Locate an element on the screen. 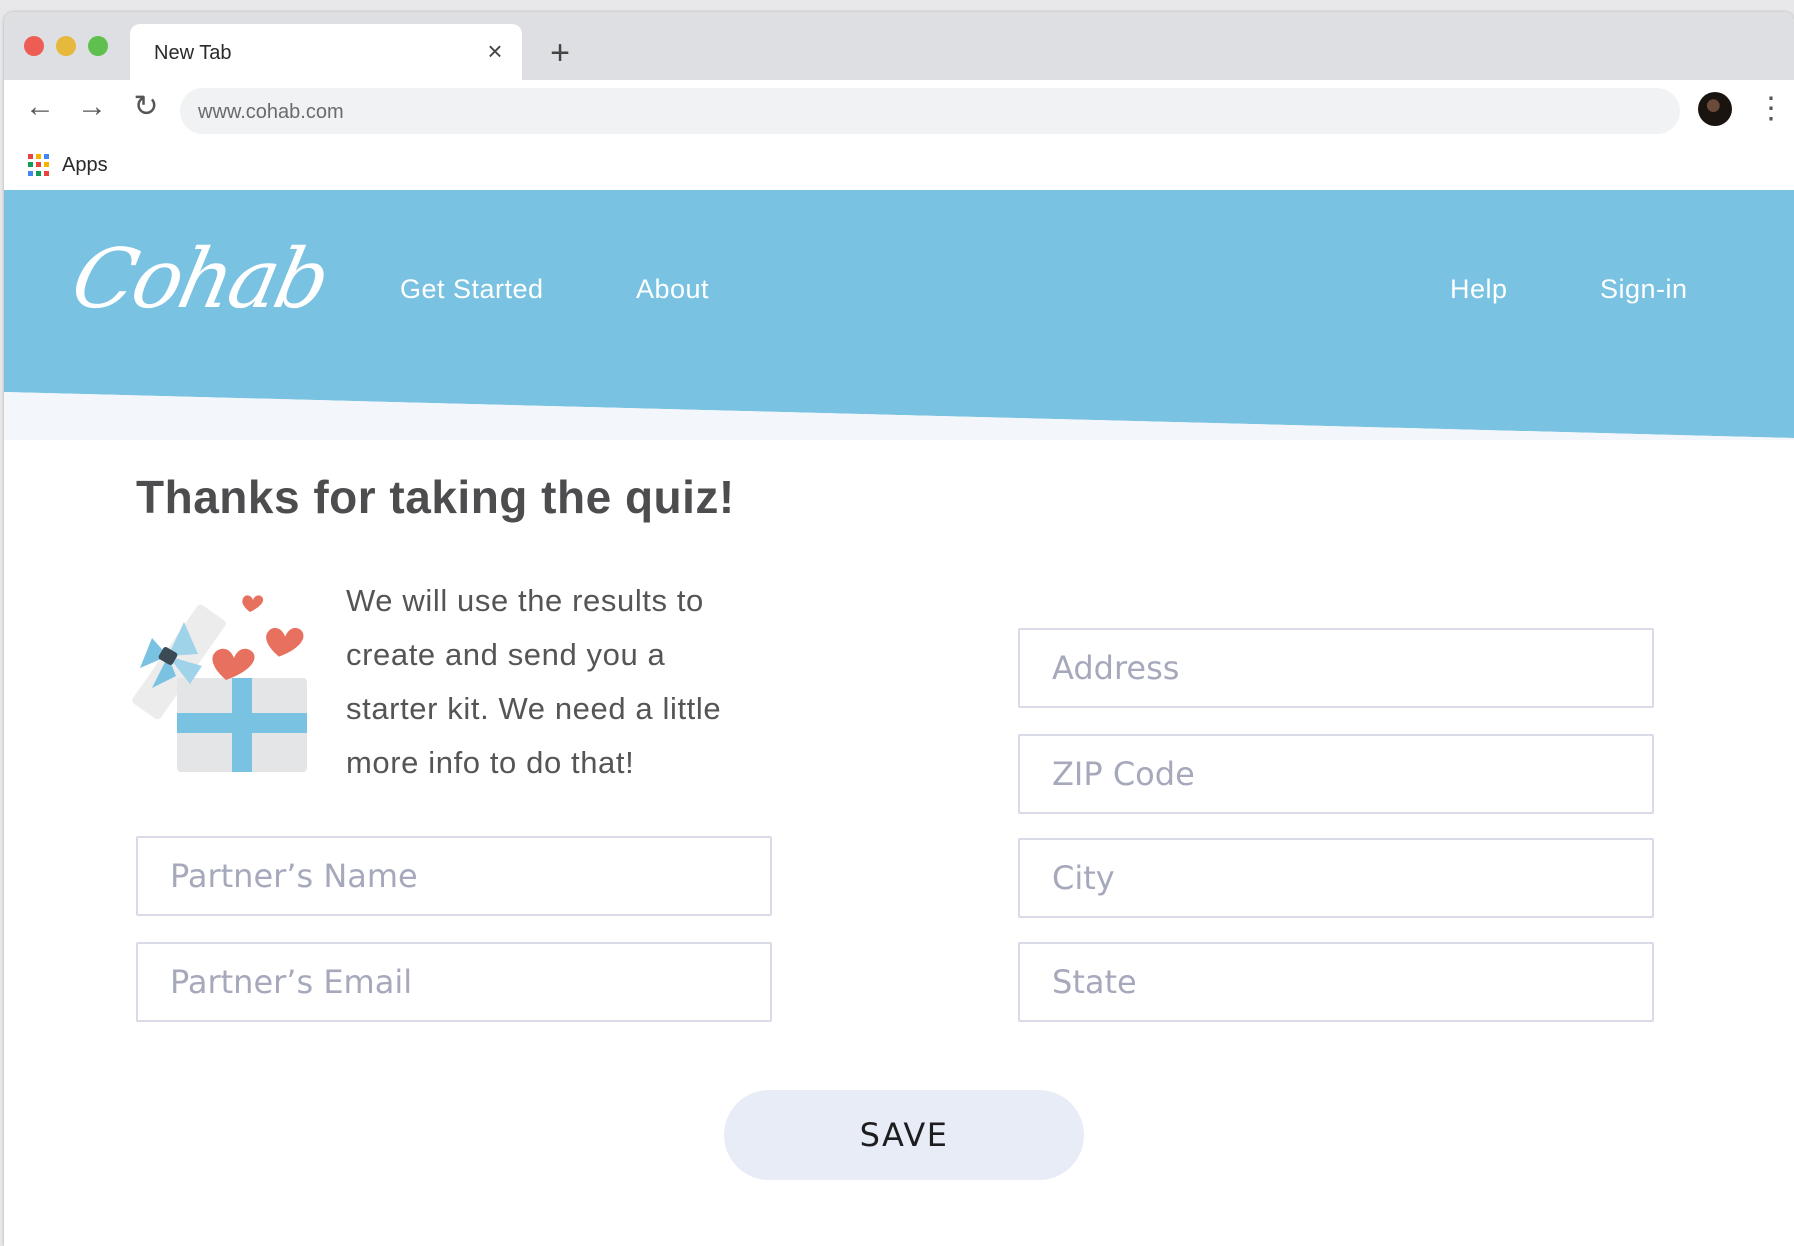  tab-title: New Tab is located at coordinates (193, 53).